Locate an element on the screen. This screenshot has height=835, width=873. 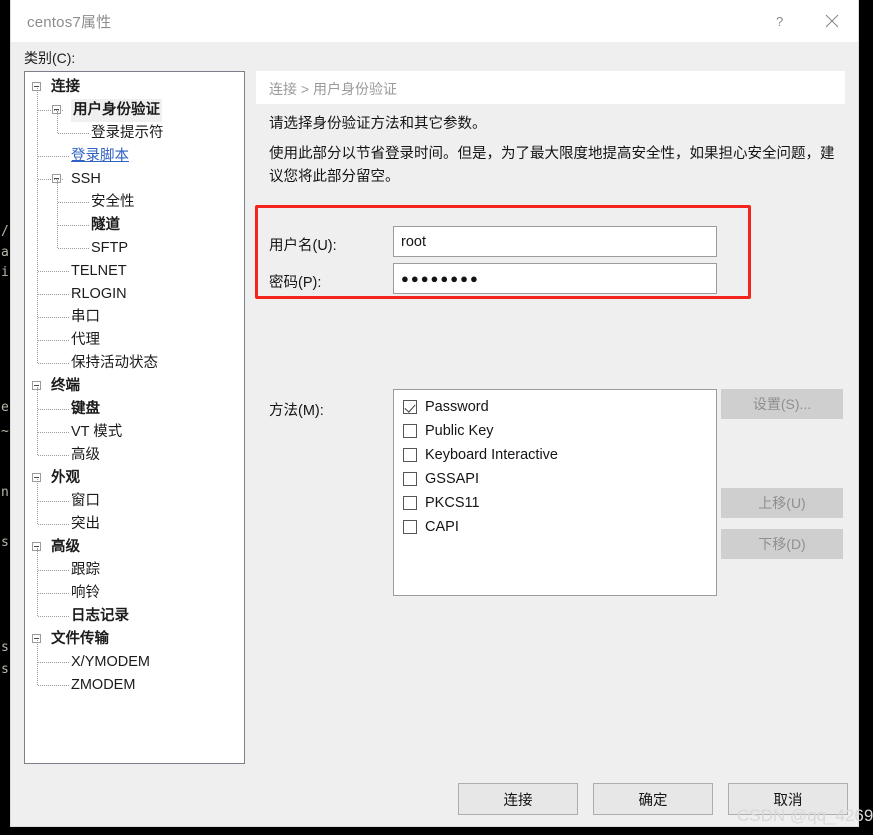
tree-item-label: 高级 is located at coordinates (65, 547).